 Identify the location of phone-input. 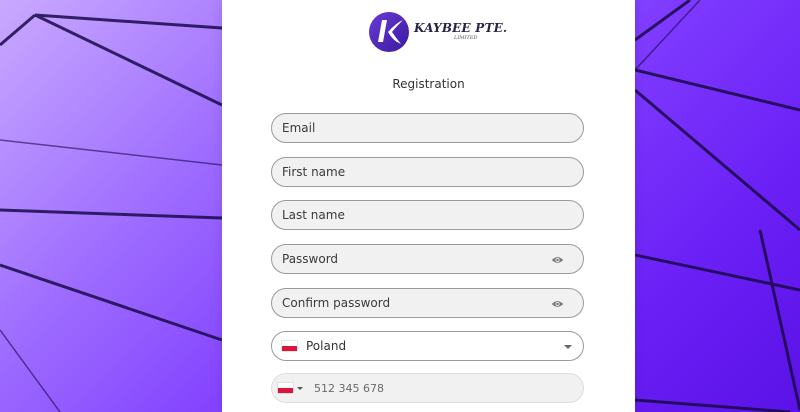
(443, 388).